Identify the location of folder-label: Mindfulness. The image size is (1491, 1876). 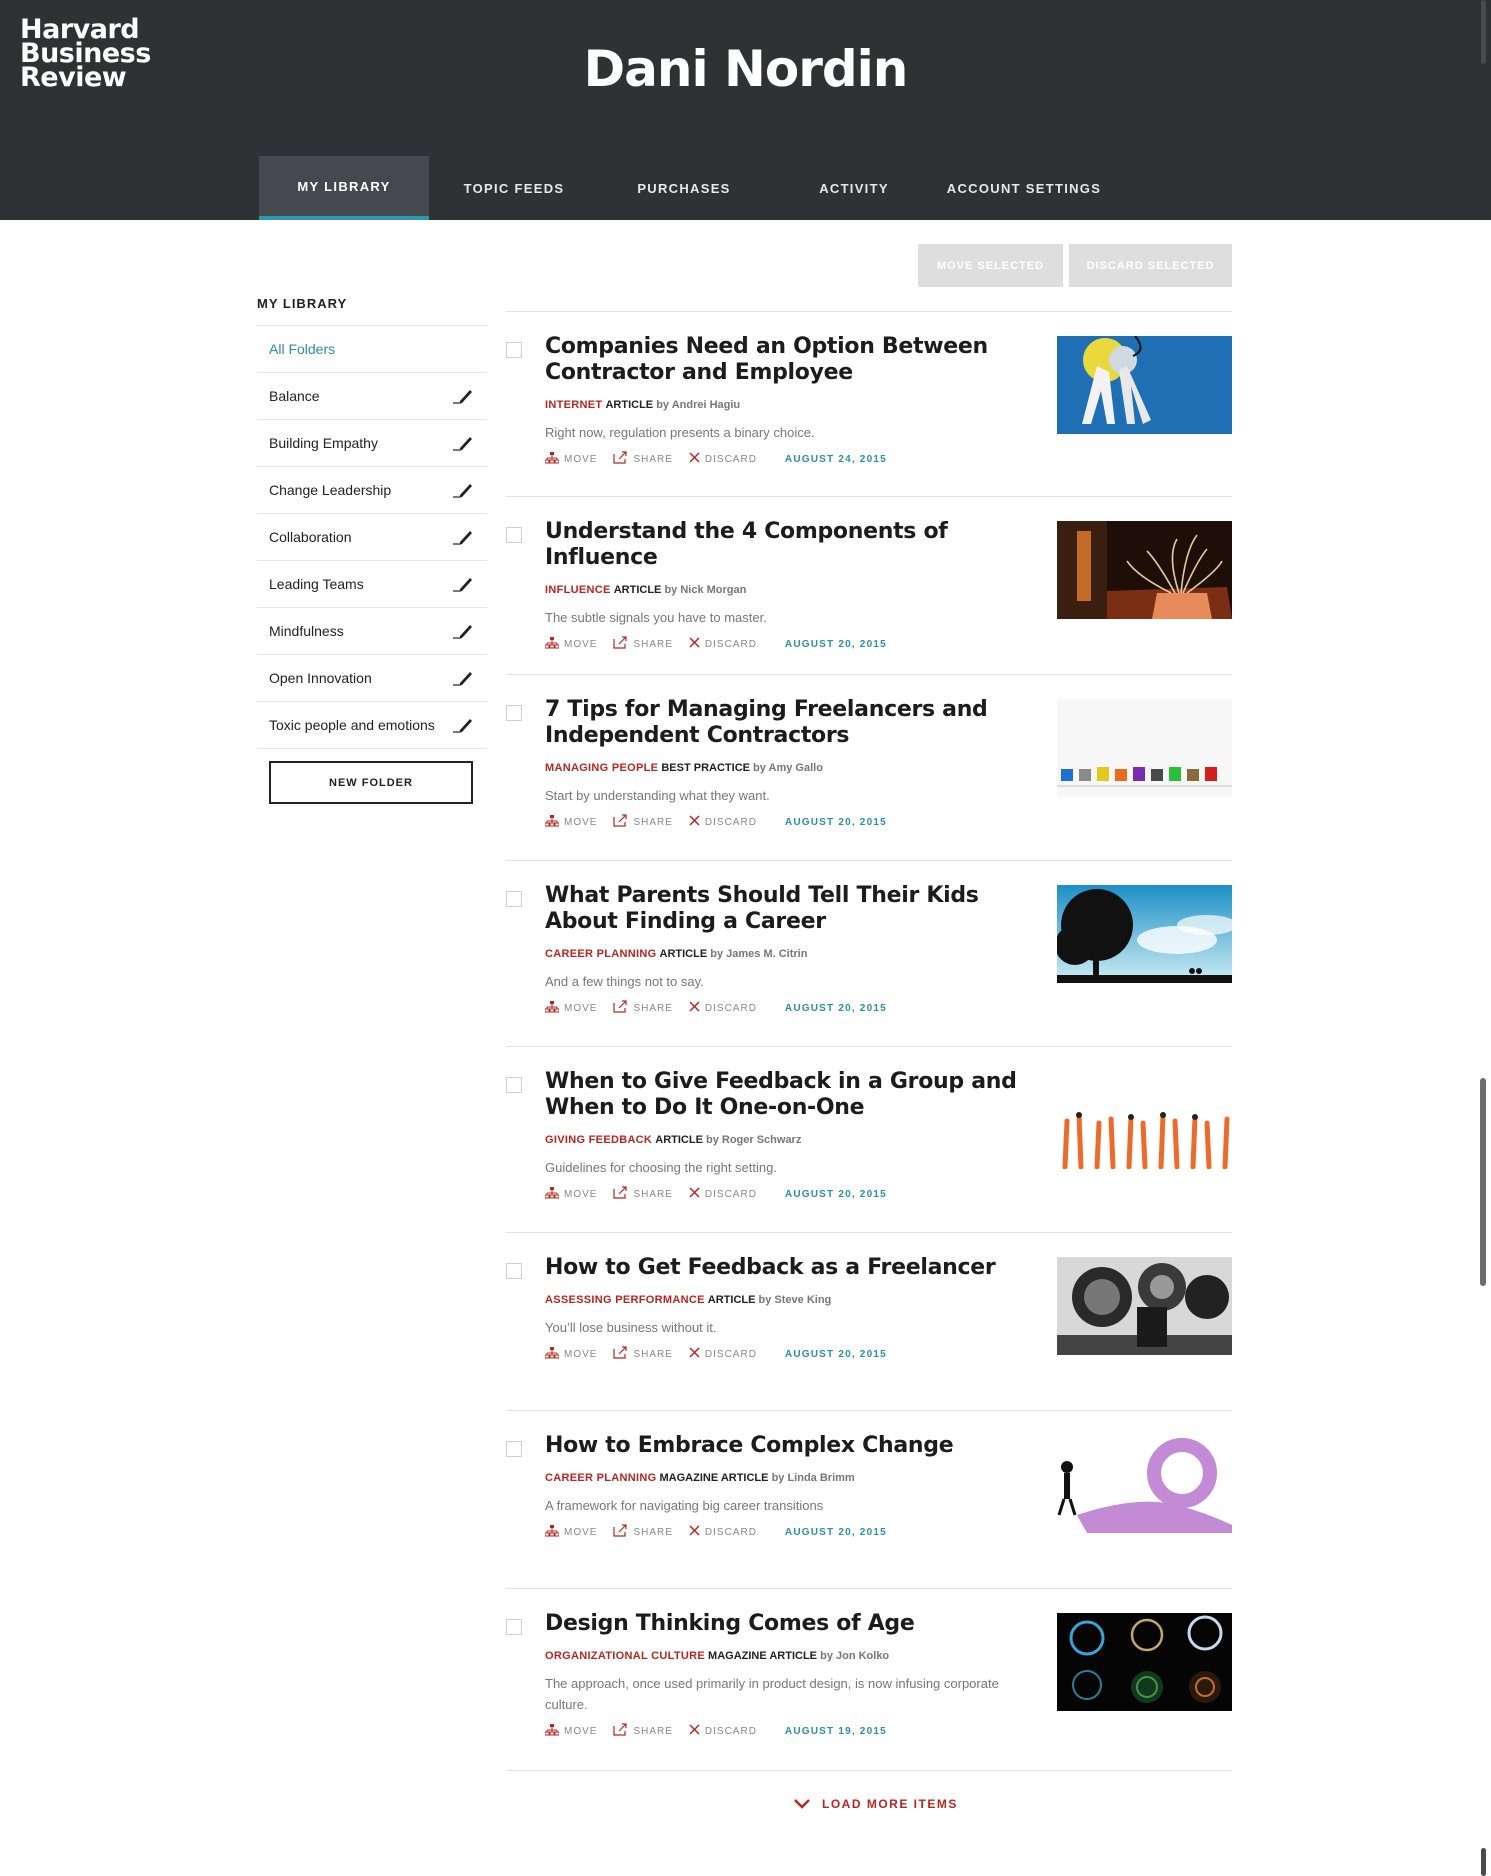
(306, 631).